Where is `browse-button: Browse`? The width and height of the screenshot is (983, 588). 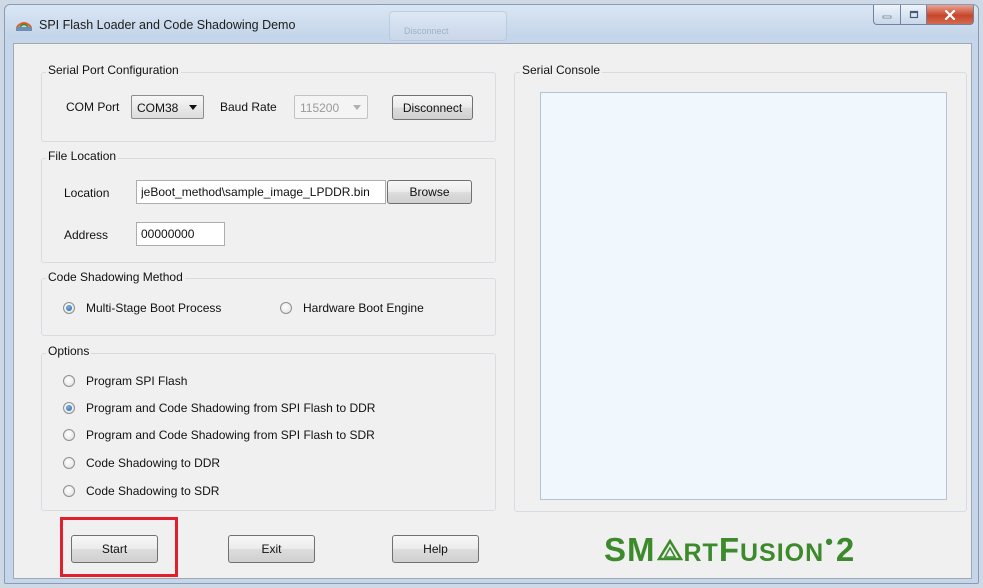 browse-button: Browse is located at coordinates (429, 192).